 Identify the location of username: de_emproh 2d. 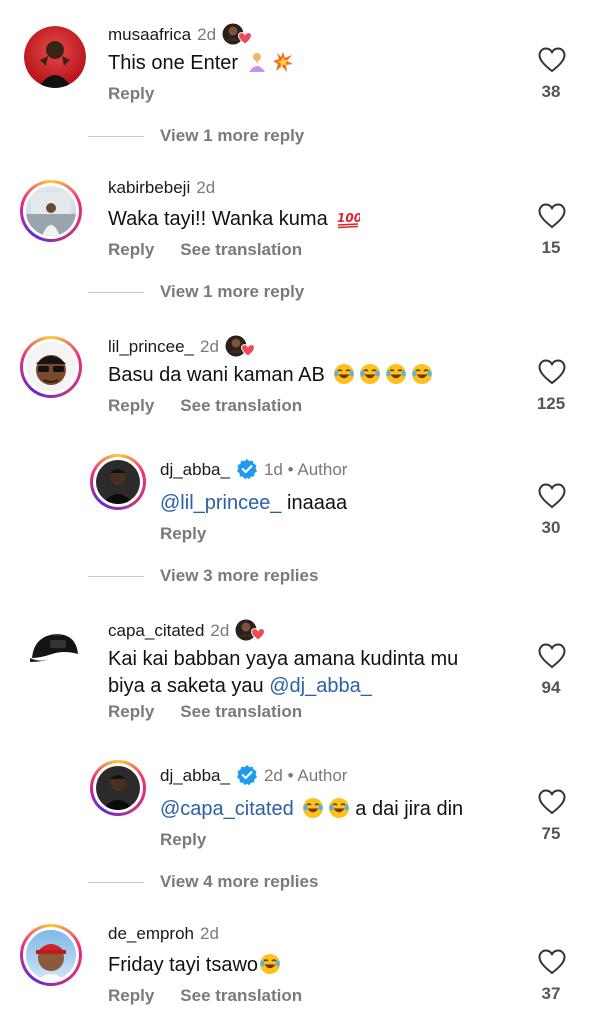
(163, 934).